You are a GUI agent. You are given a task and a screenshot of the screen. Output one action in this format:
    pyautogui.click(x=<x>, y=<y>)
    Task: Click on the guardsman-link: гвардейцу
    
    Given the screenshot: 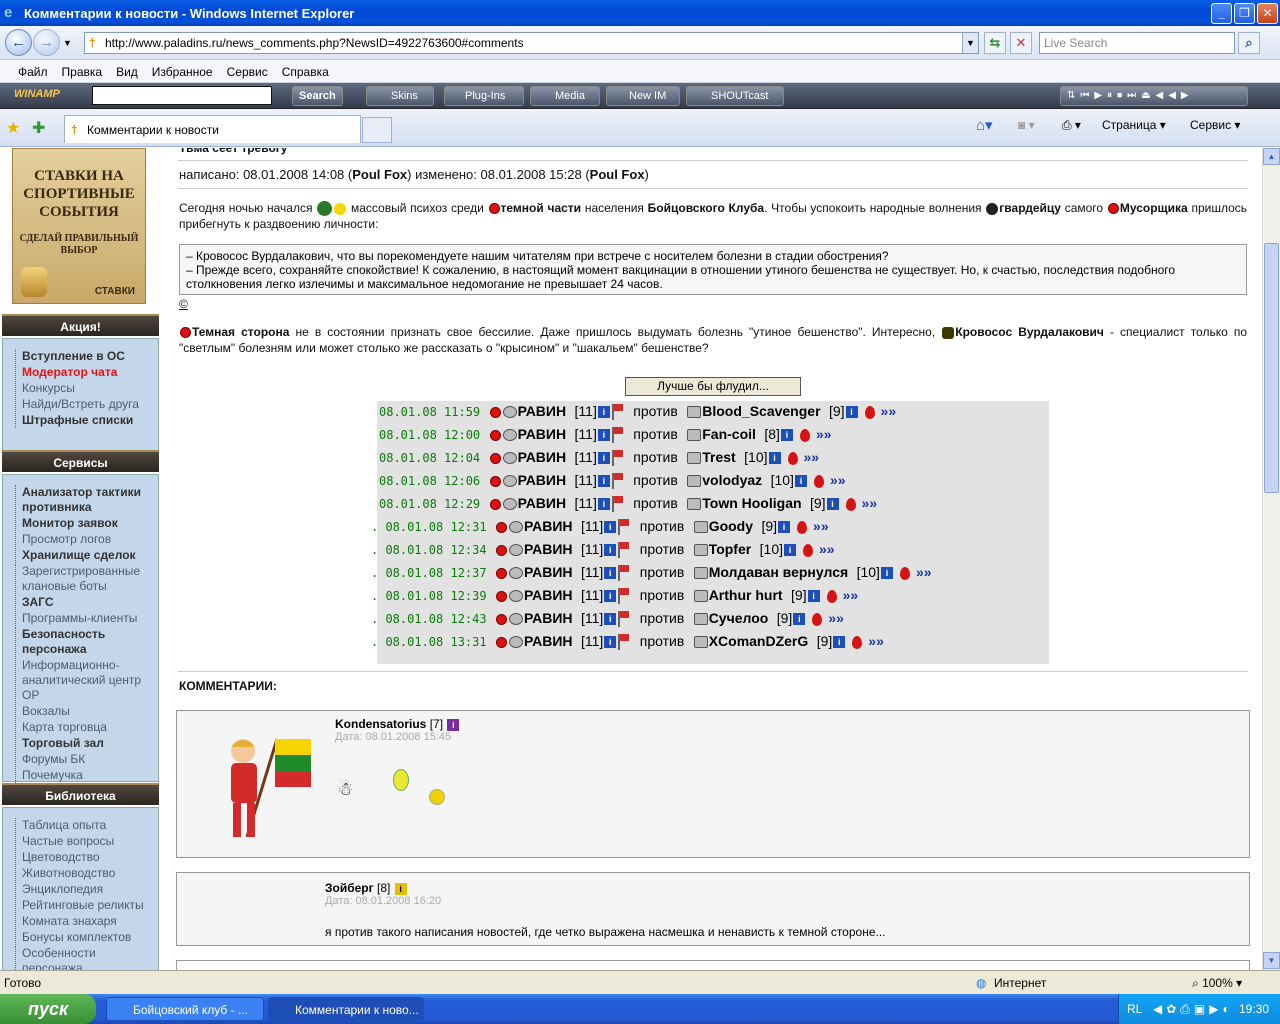 What is the action you would take?
    pyautogui.click(x=1030, y=208)
    